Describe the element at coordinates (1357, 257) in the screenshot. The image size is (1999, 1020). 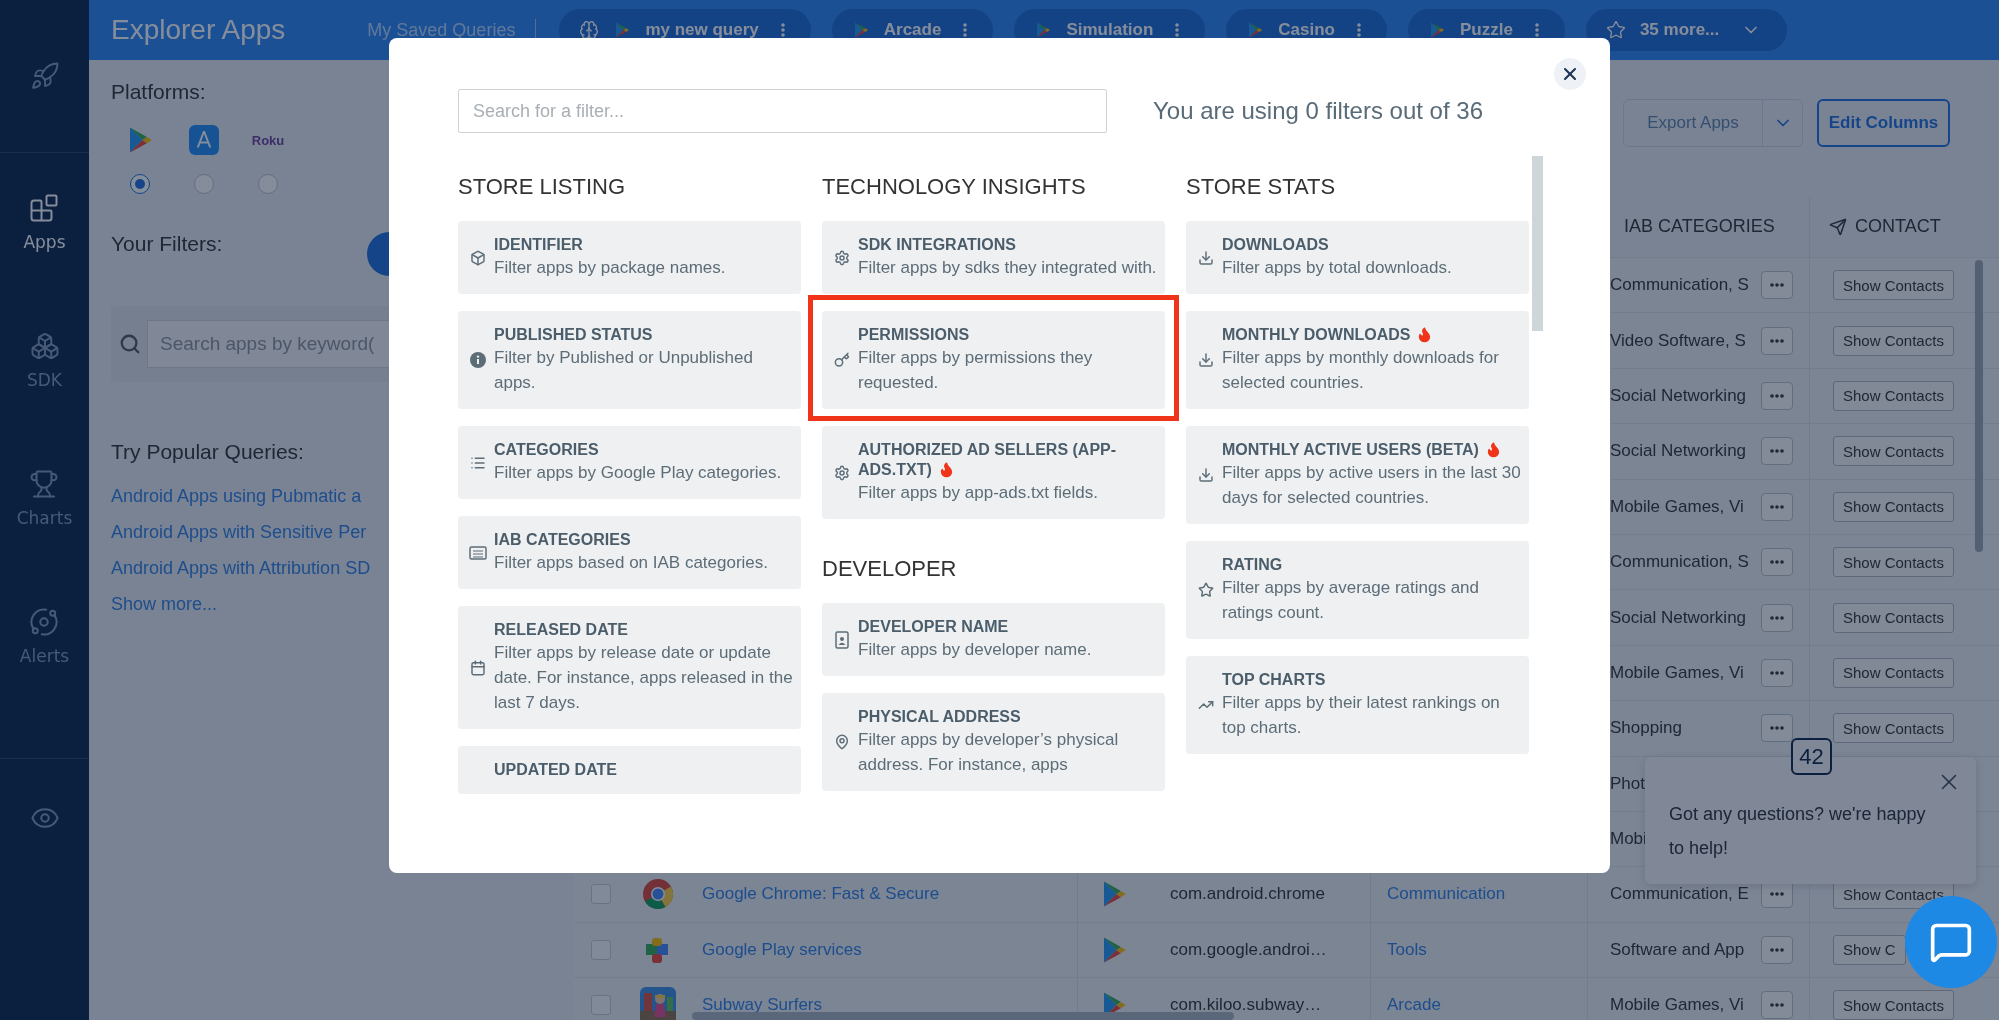
I see `filter-card: DOWNLOADS Filter apps by total downloads.` at that location.